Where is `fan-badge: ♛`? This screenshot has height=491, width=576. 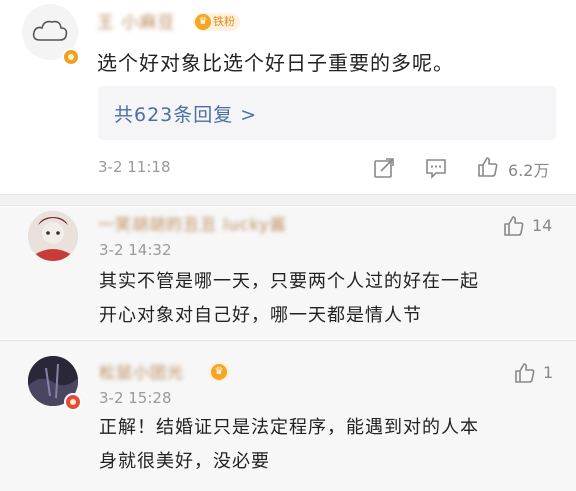 fan-badge: ♛ is located at coordinates (219, 372).